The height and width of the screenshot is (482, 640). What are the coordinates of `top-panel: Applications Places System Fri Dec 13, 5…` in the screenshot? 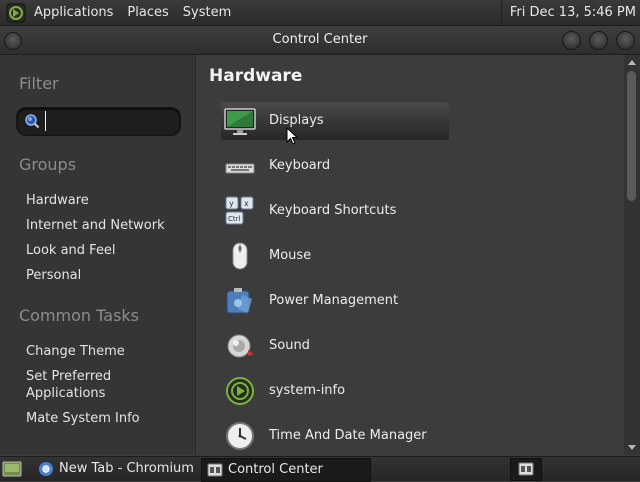 It's located at (320, 13).